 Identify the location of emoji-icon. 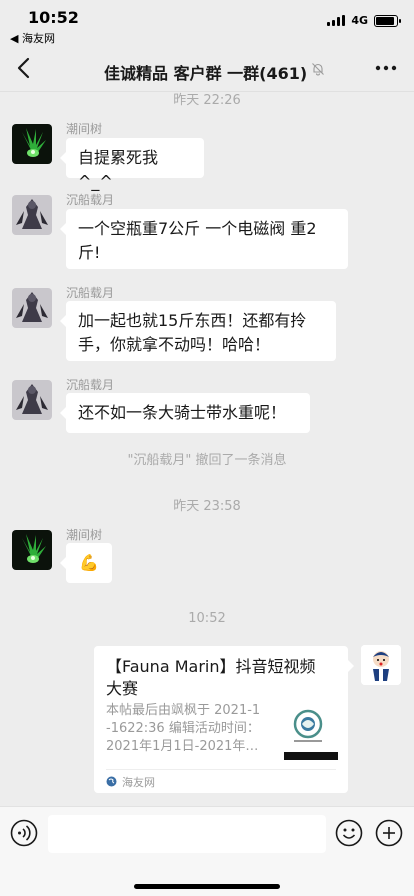
(349, 833).